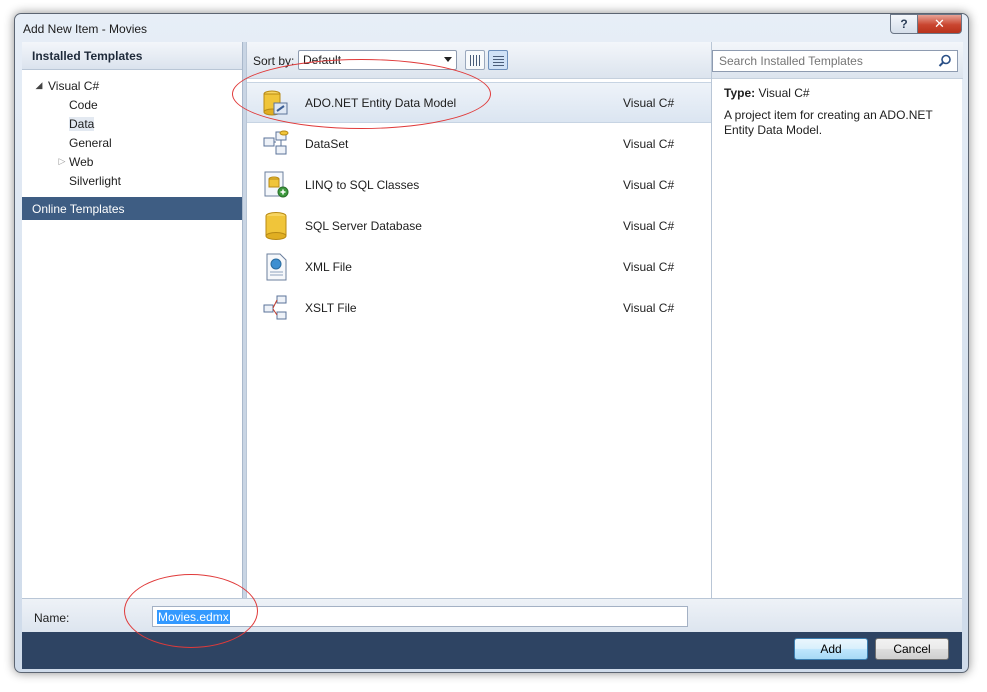 The height and width of the screenshot is (692, 987). I want to click on help-button: ?, so click(904, 24).